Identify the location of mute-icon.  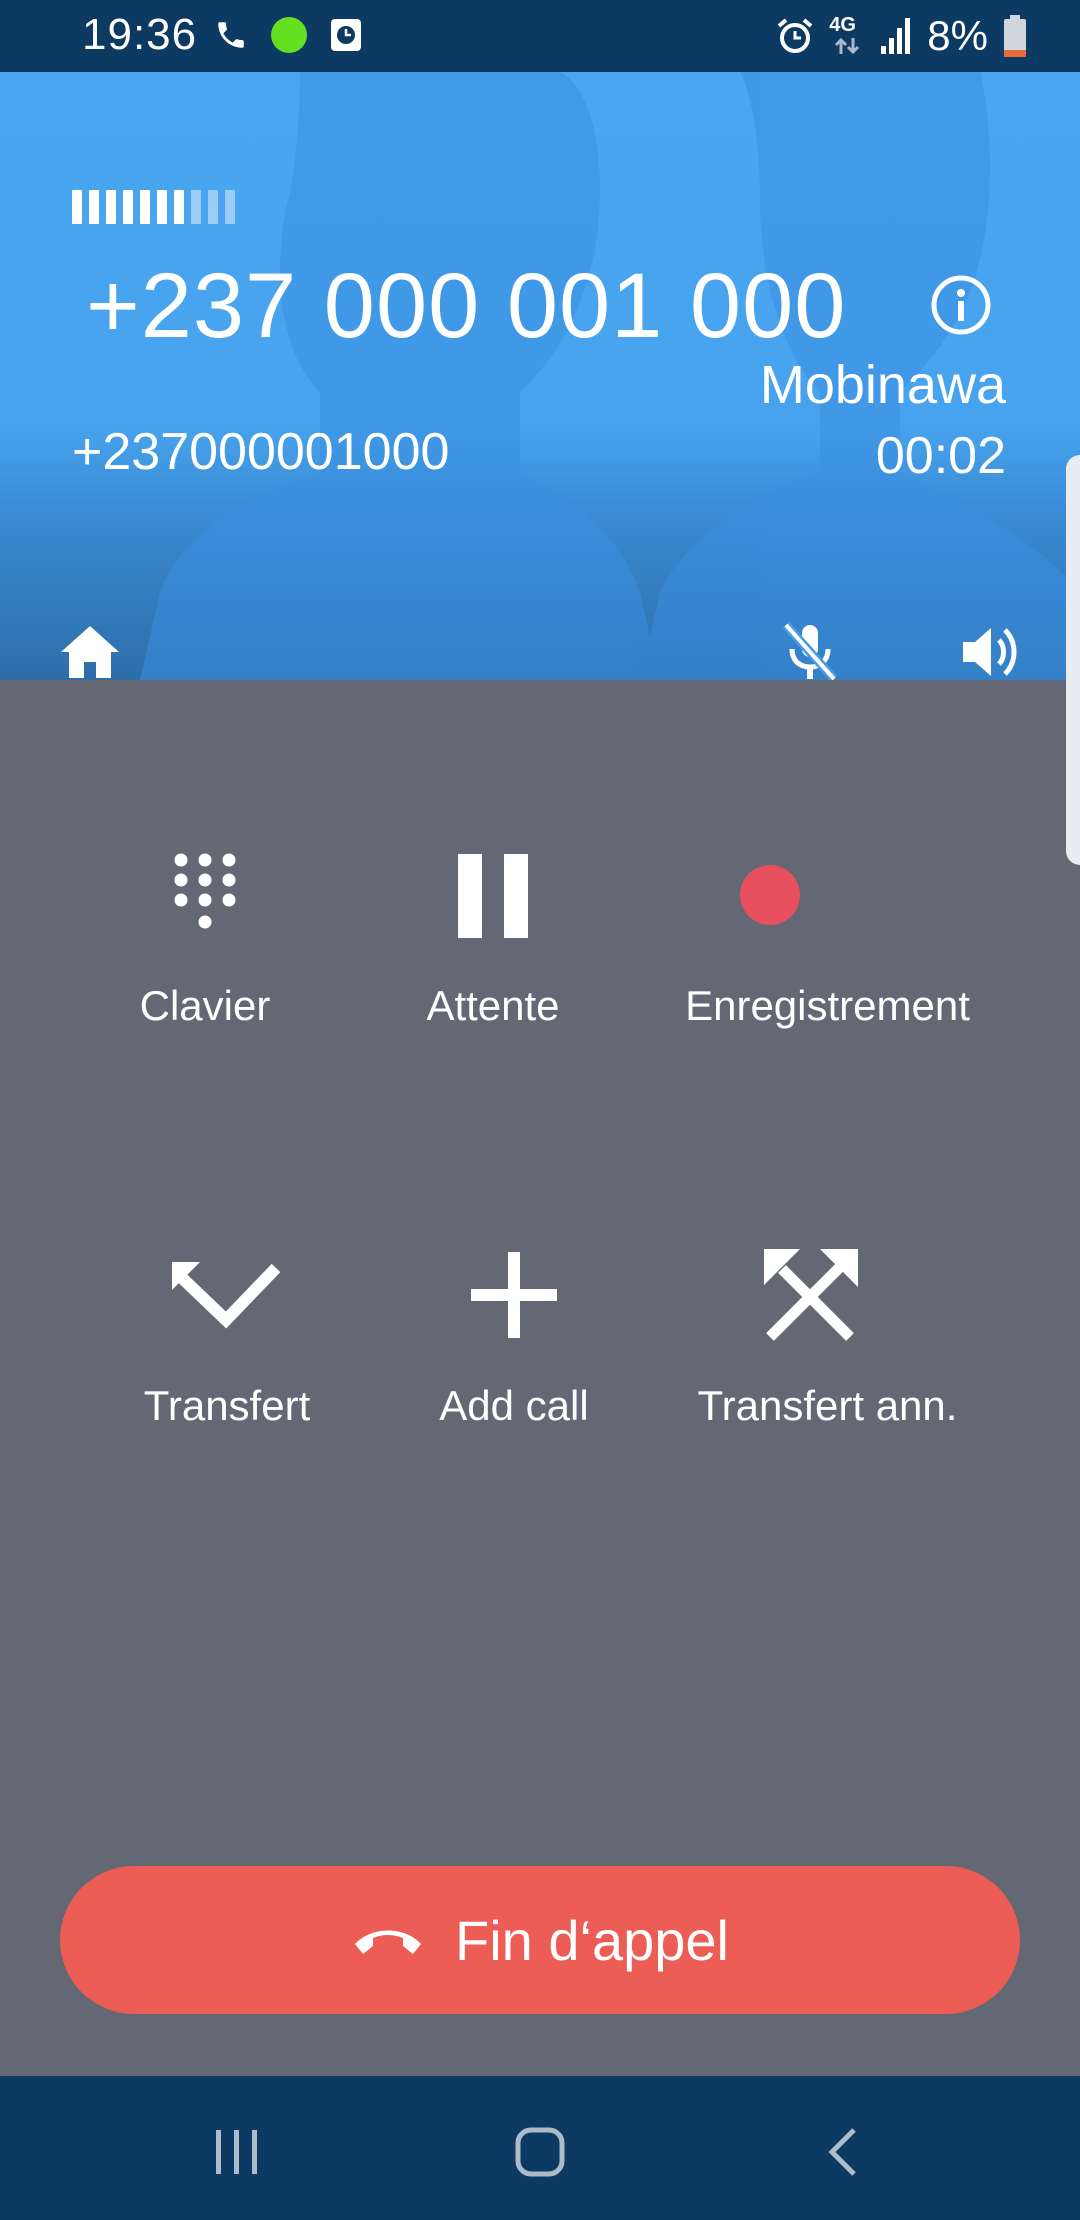
(810, 651).